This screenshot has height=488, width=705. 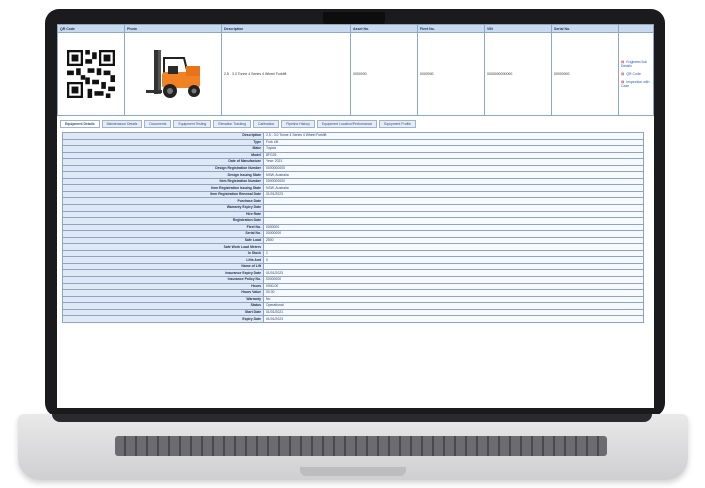 What do you see at coordinates (453, 319) in the screenshot?
I see `details-value: 01/01/2023` at bounding box center [453, 319].